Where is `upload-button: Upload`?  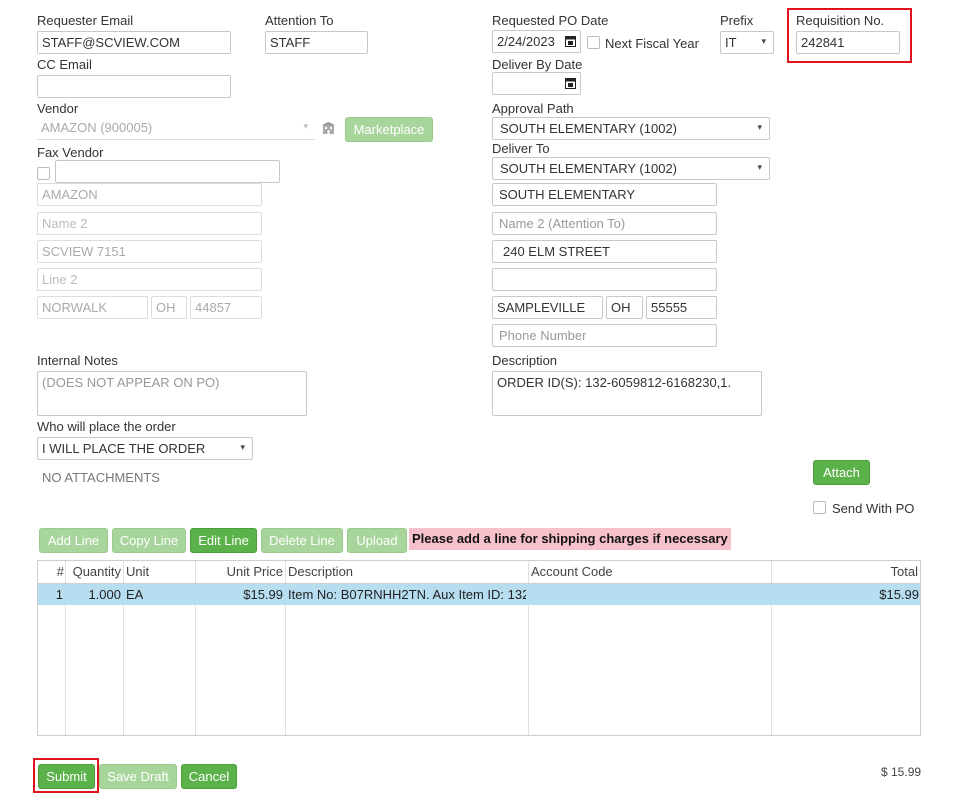
upload-button: Upload is located at coordinates (377, 540).